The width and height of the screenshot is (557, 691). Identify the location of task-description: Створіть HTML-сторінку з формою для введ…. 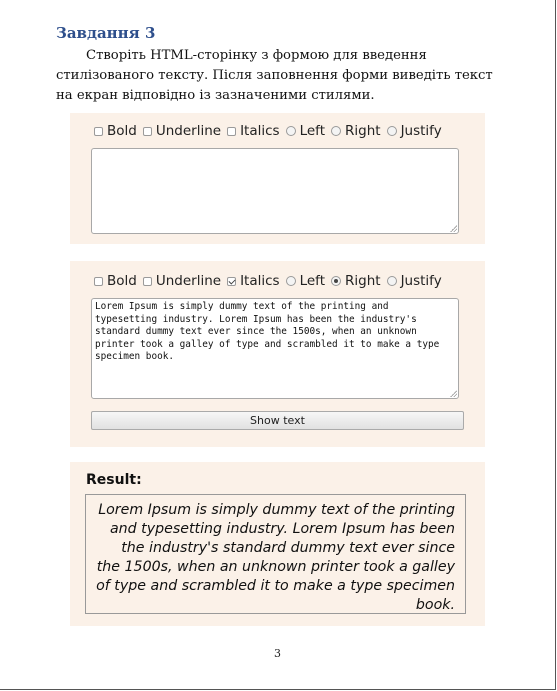
(274, 75).